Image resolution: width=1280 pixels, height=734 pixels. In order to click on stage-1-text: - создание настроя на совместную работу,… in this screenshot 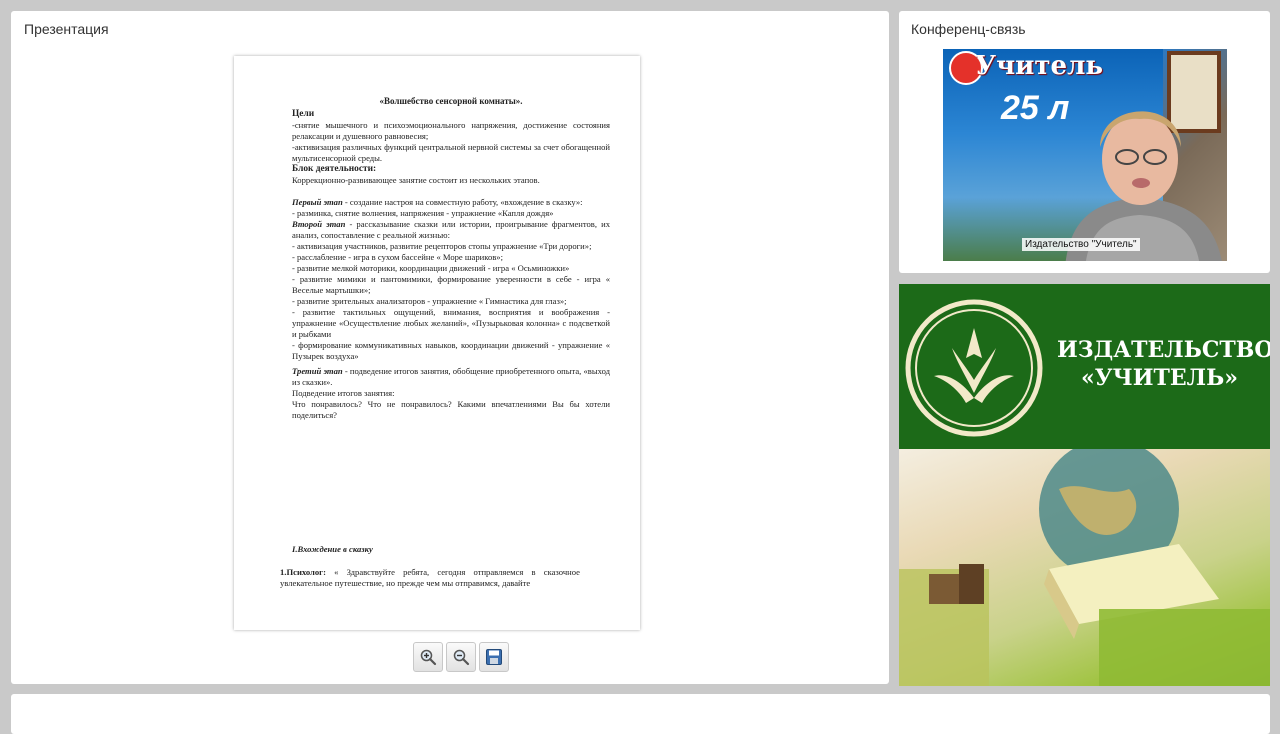, I will do `click(462, 202)`.